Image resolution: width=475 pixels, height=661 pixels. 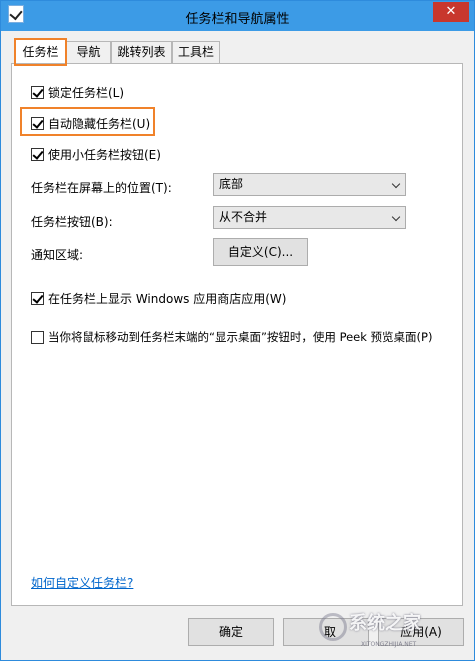 What do you see at coordinates (40, 51) in the screenshot?
I see `tab-taskbar: 任务栏` at bounding box center [40, 51].